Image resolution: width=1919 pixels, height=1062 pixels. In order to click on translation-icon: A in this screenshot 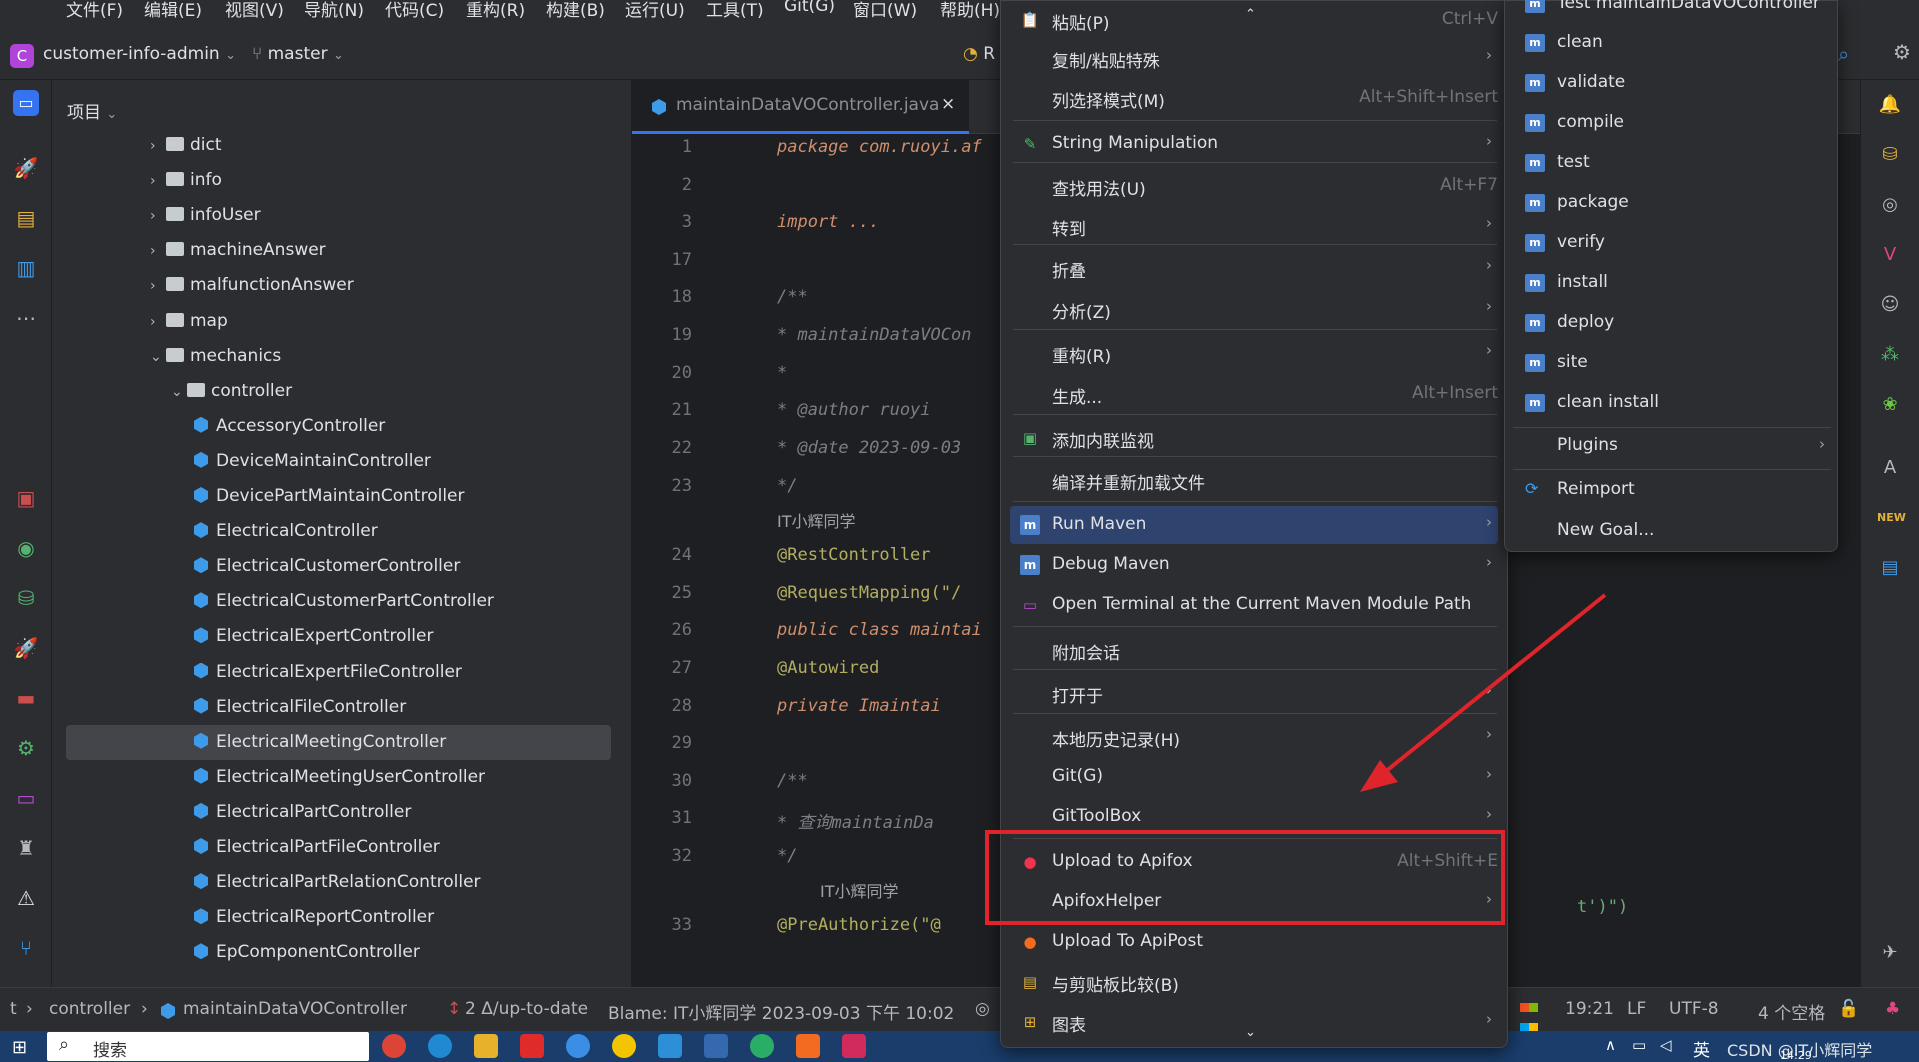, I will do `click(1890, 468)`.